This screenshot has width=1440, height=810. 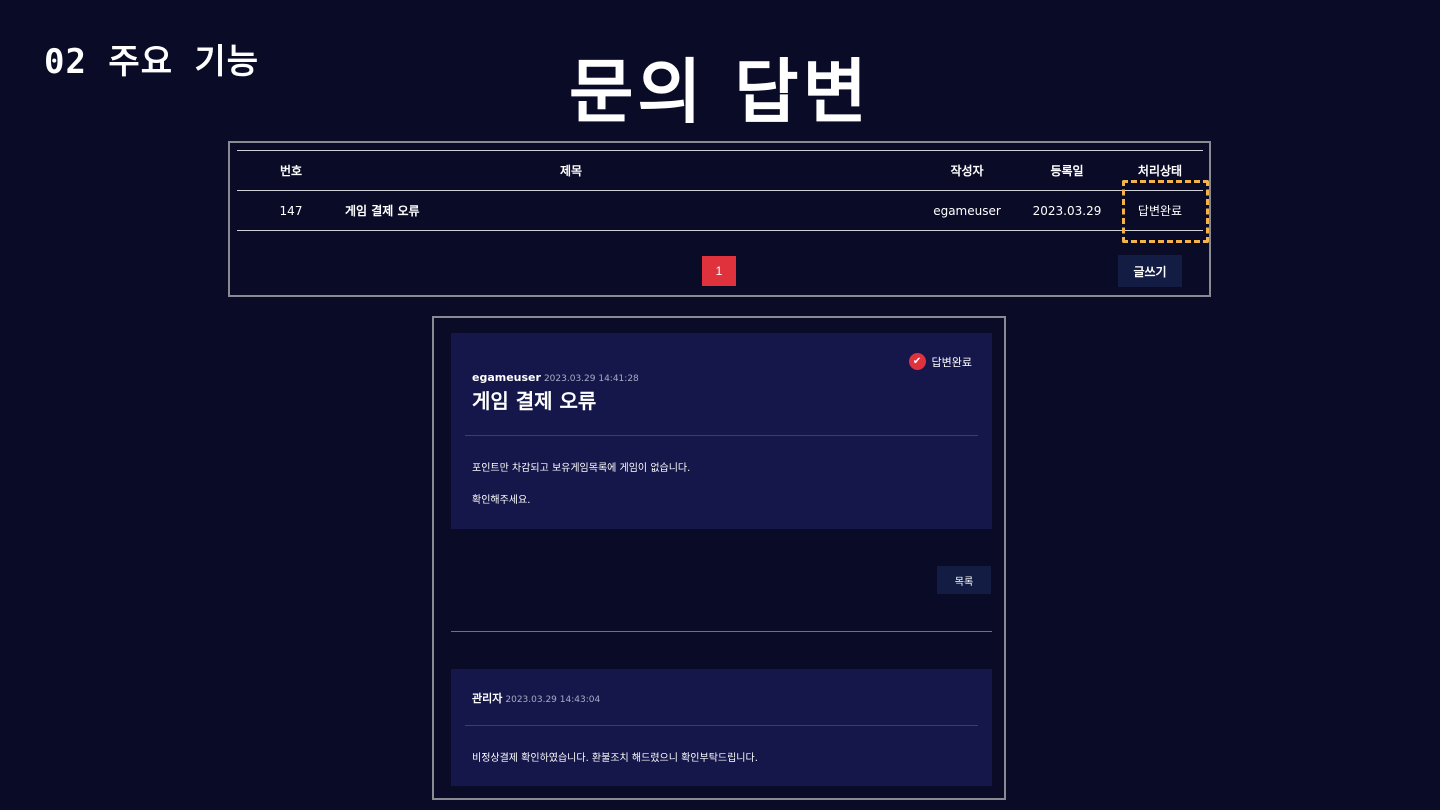 I want to click on table-row: 147 게임 결제 오류 egameuser 2023.03.29 답변완료, so click(x=720, y=211).